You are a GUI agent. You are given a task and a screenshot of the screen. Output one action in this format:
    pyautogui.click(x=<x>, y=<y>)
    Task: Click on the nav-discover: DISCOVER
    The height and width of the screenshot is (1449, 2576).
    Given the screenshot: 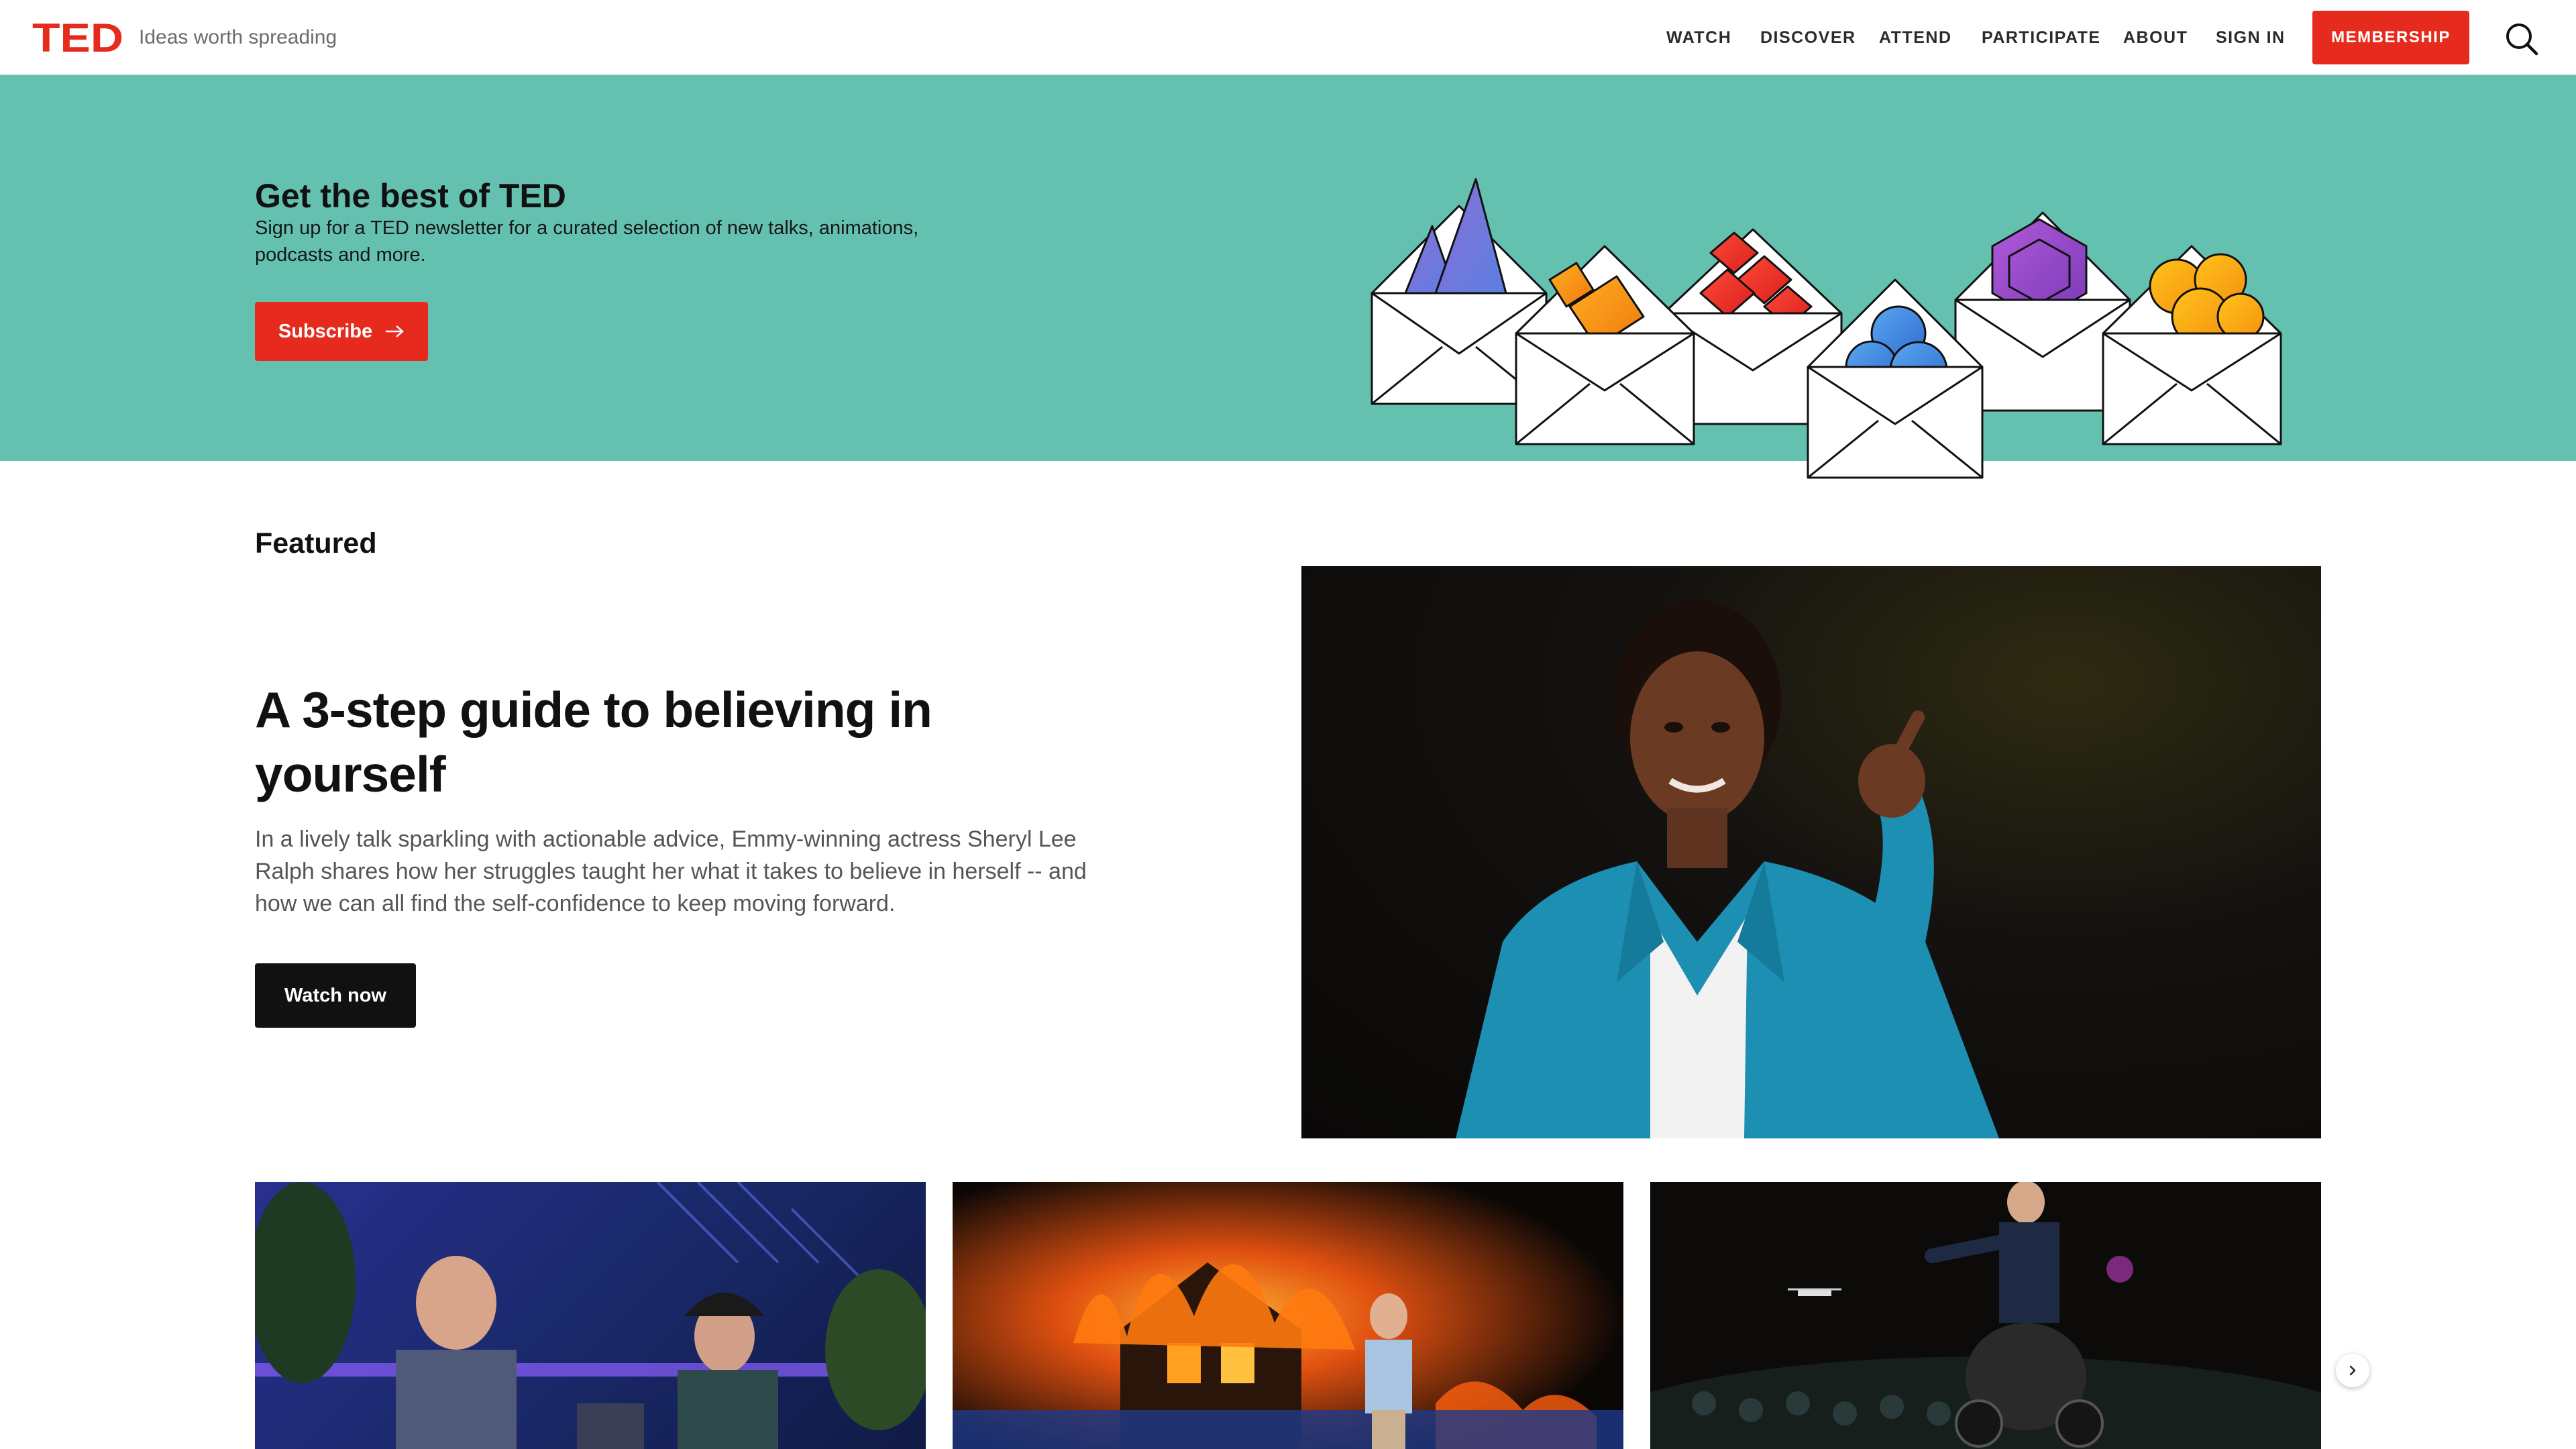 What is the action you would take?
    pyautogui.click(x=1808, y=37)
    